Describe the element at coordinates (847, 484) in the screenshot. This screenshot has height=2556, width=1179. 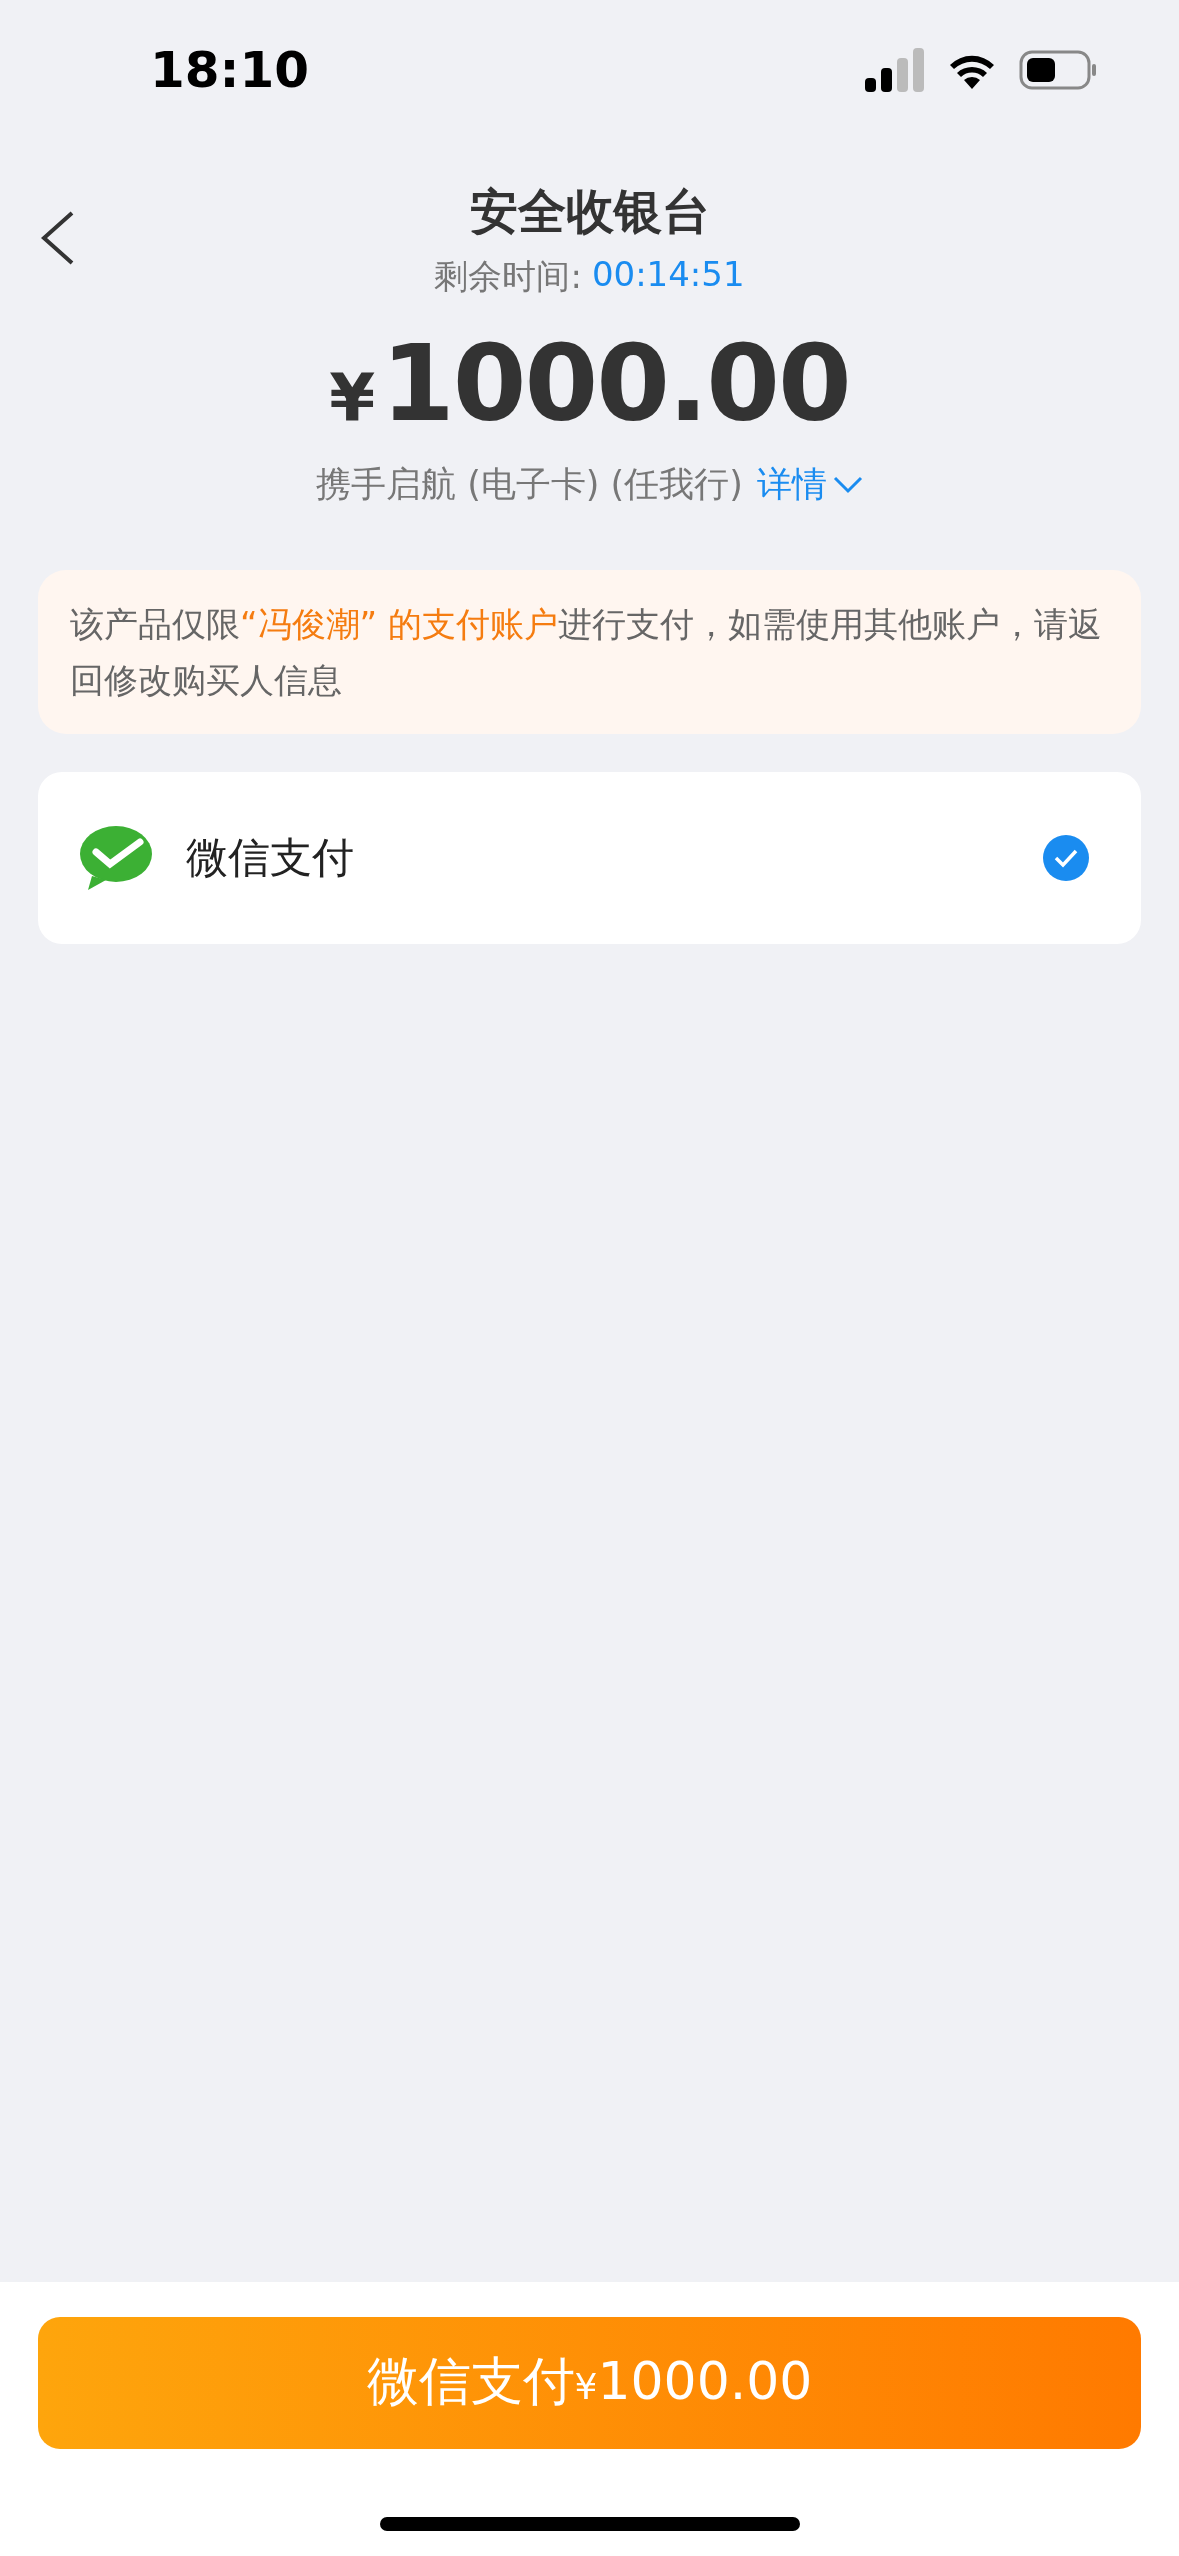
I see `chevron-down-icon` at that location.